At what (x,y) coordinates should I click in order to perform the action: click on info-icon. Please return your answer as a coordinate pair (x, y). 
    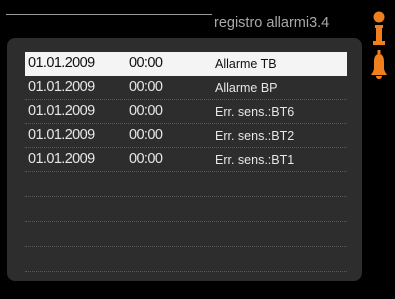
    Looking at the image, I should click on (379, 30).